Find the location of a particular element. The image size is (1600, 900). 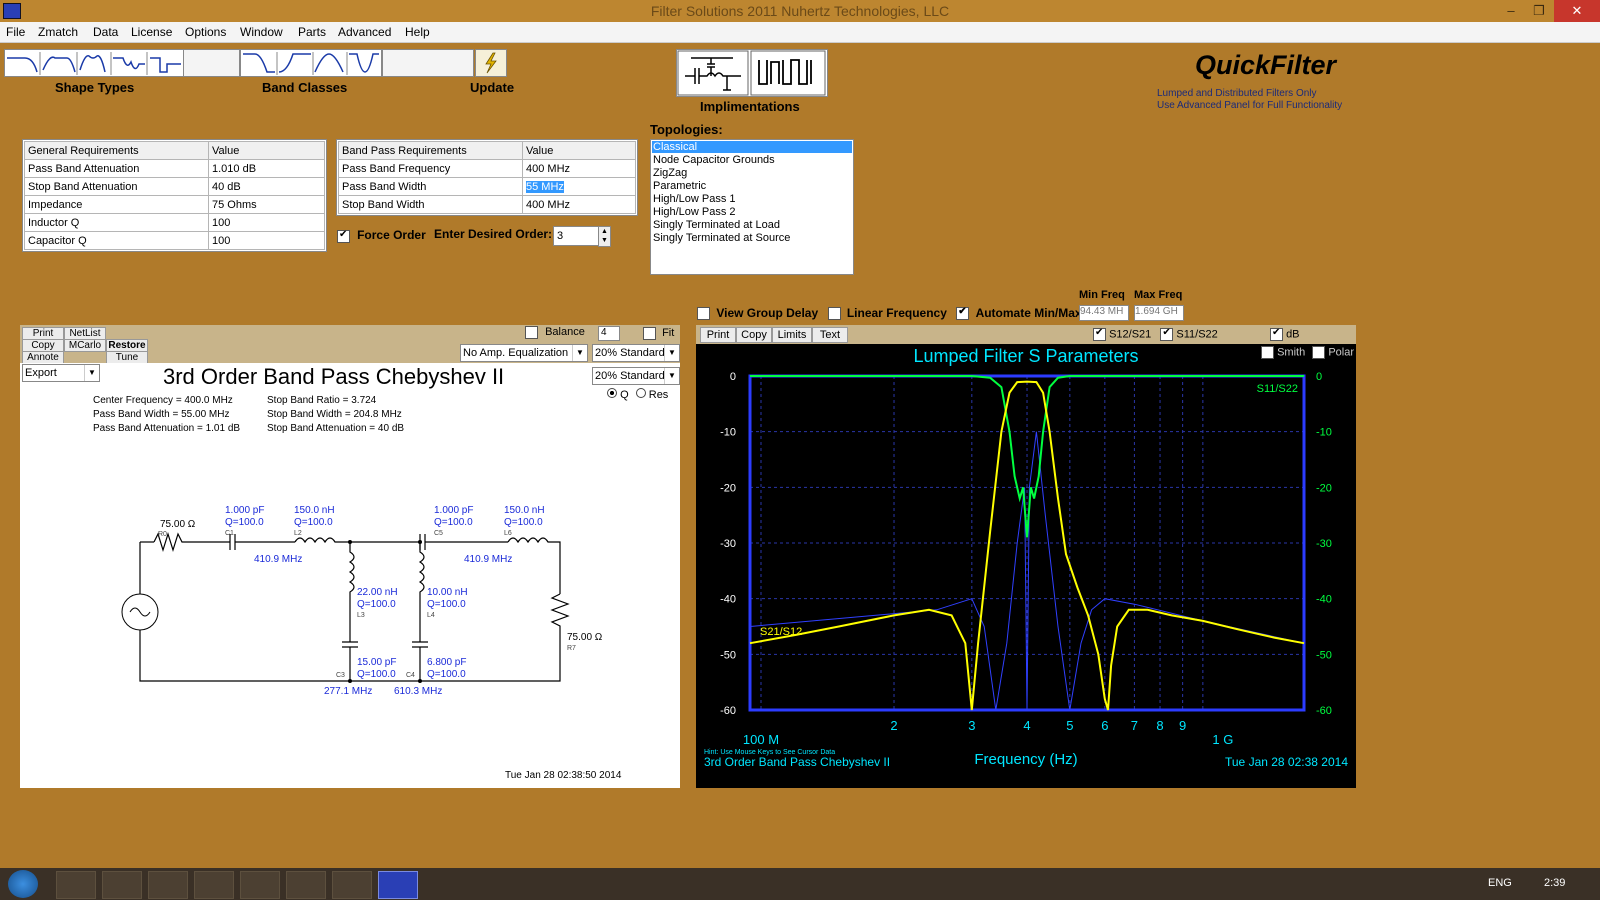

linear-frequency-checkbox is located at coordinates (834, 314).